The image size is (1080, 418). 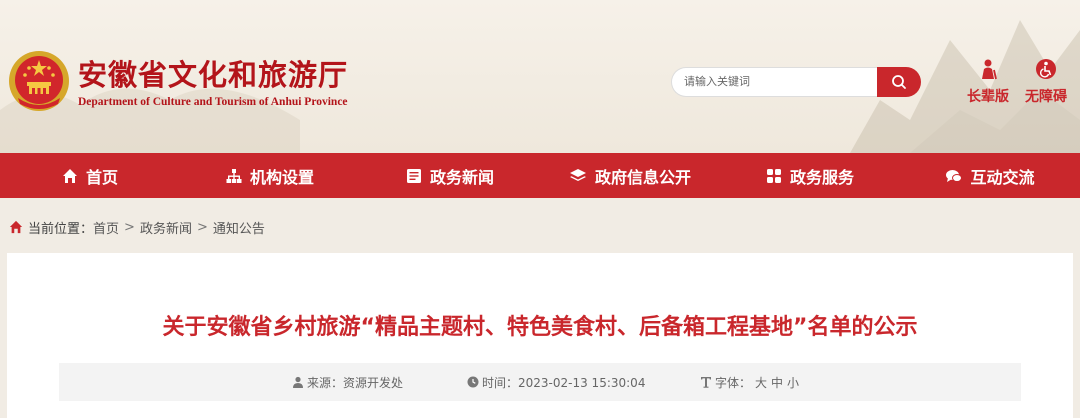 What do you see at coordinates (39, 81) in the screenshot?
I see `national-emblem-logo` at bounding box center [39, 81].